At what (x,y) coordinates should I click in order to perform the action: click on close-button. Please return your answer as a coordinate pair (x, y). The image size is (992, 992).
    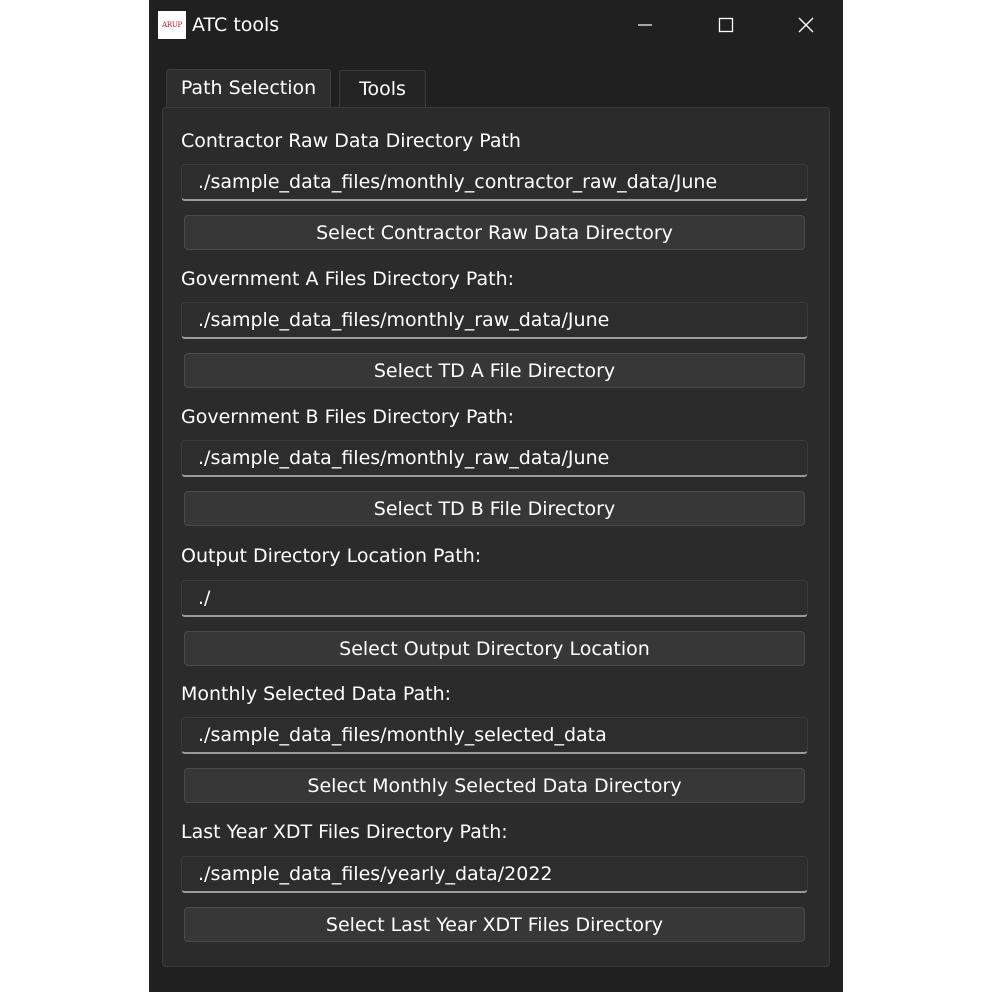
    Looking at the image, I should click on (806, 25).